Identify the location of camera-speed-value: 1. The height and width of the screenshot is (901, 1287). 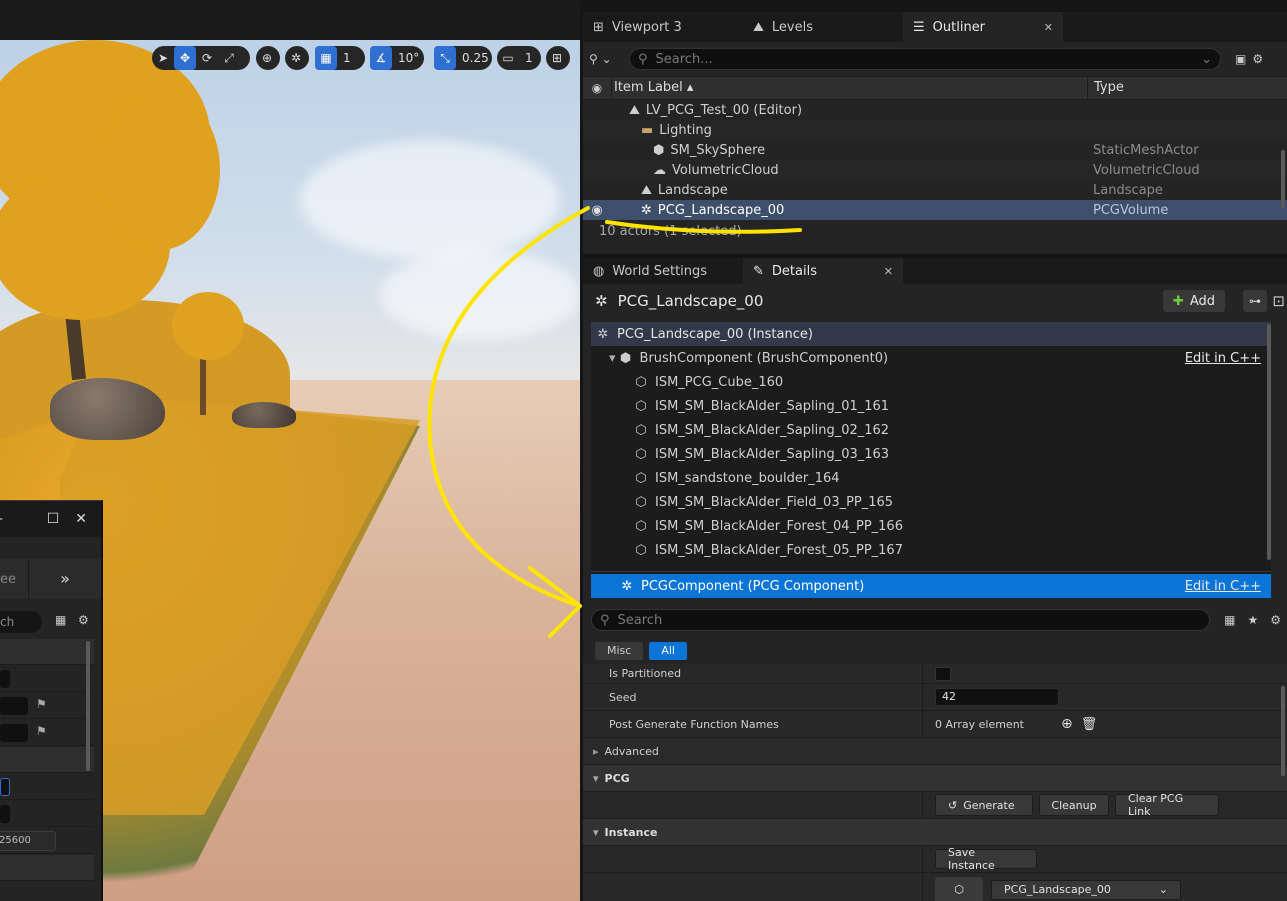
(529, 58).